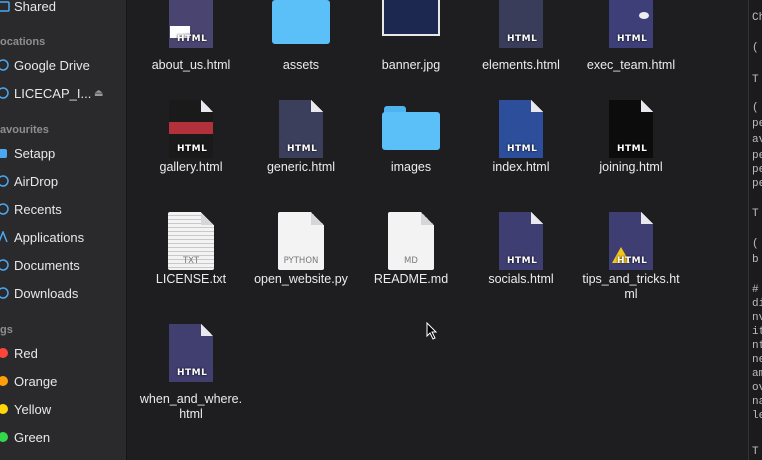  I want to click on sidebar-item-documents: Documents, so click(63, 265).